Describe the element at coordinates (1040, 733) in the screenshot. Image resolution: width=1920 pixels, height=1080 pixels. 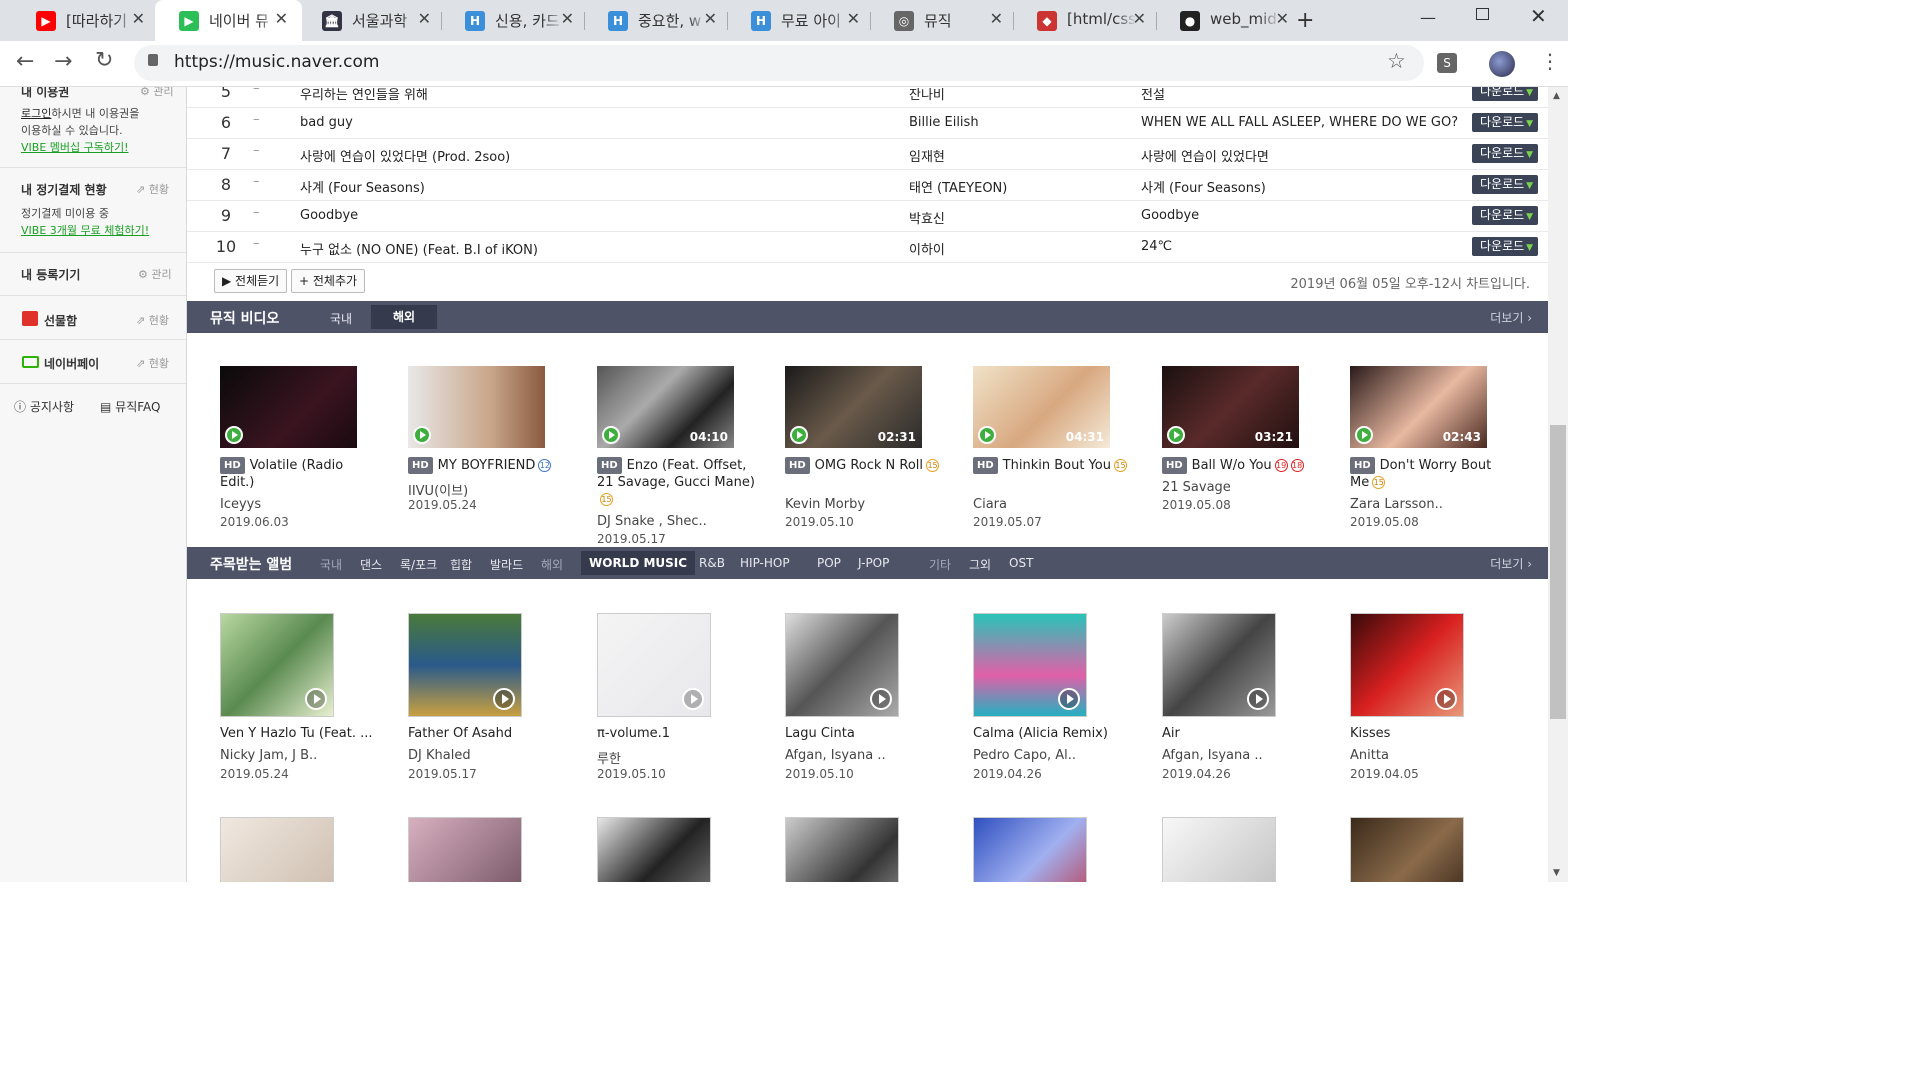
I see `album-title-link: Calma (Alicia Remix)` at that location.